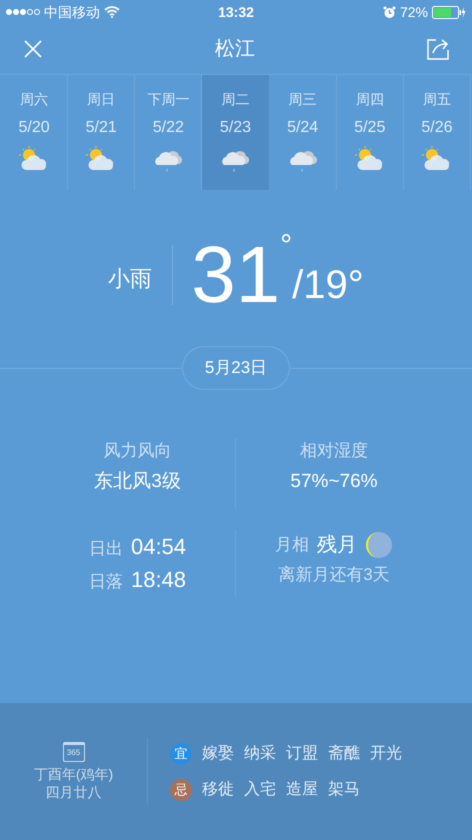 The width and height of the screenshot is (472, 840). Describe the element at coordinates (236, 132) in the screenshot. I see `day-tab: 周二 5/23` at that location.